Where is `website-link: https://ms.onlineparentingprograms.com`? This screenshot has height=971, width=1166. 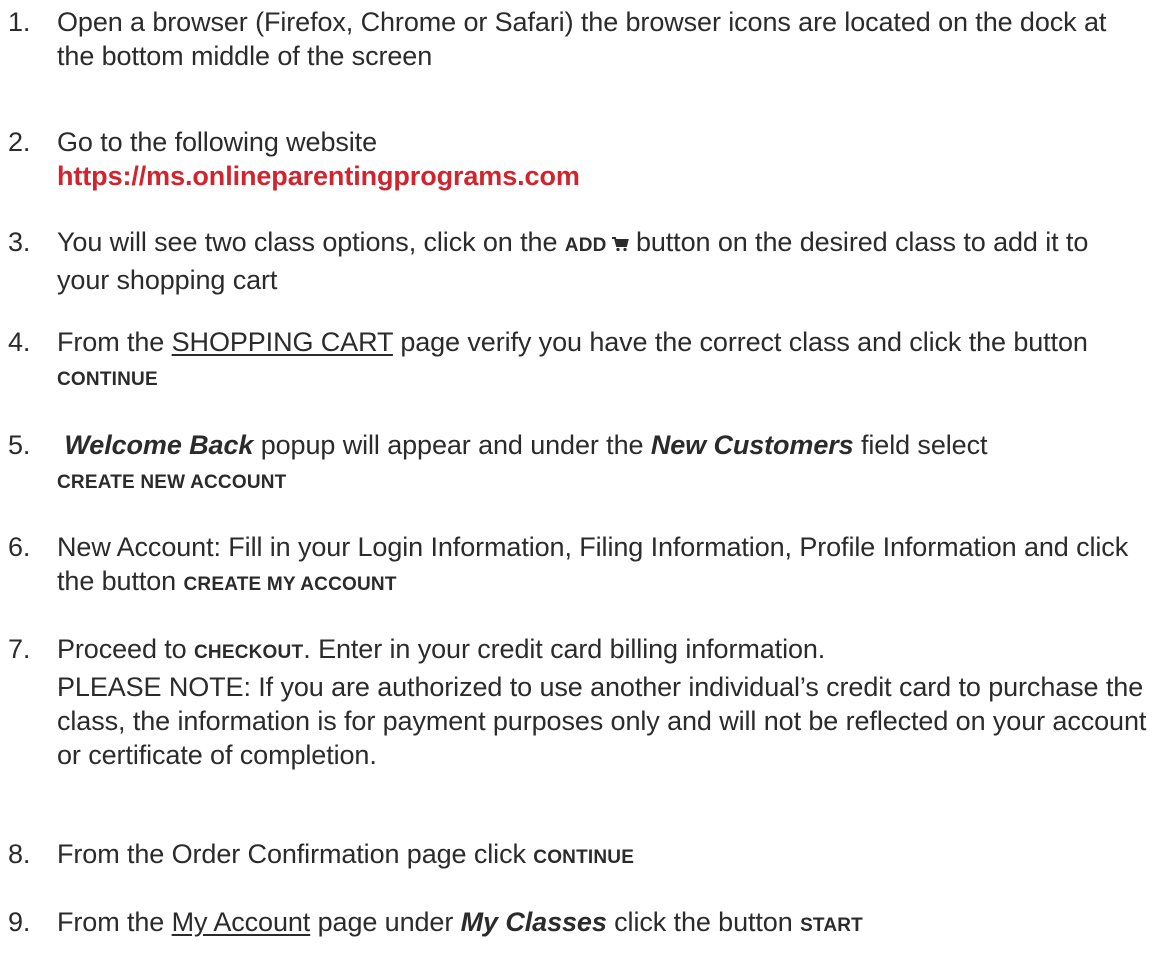
website-link: https://ms.onlineparentingprograms.com is located at coordinates (318, 176).